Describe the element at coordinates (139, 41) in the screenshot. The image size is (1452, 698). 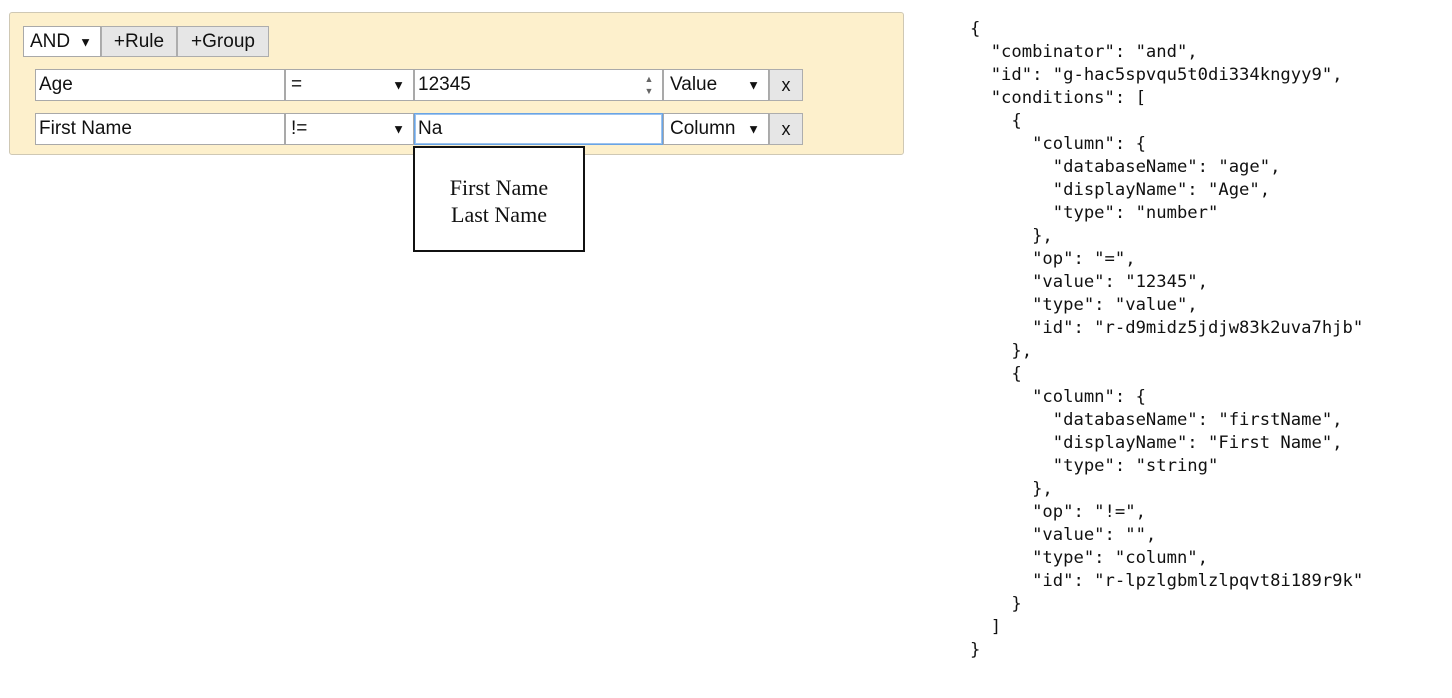
I see `add-rule-button: +Rule` at that location.